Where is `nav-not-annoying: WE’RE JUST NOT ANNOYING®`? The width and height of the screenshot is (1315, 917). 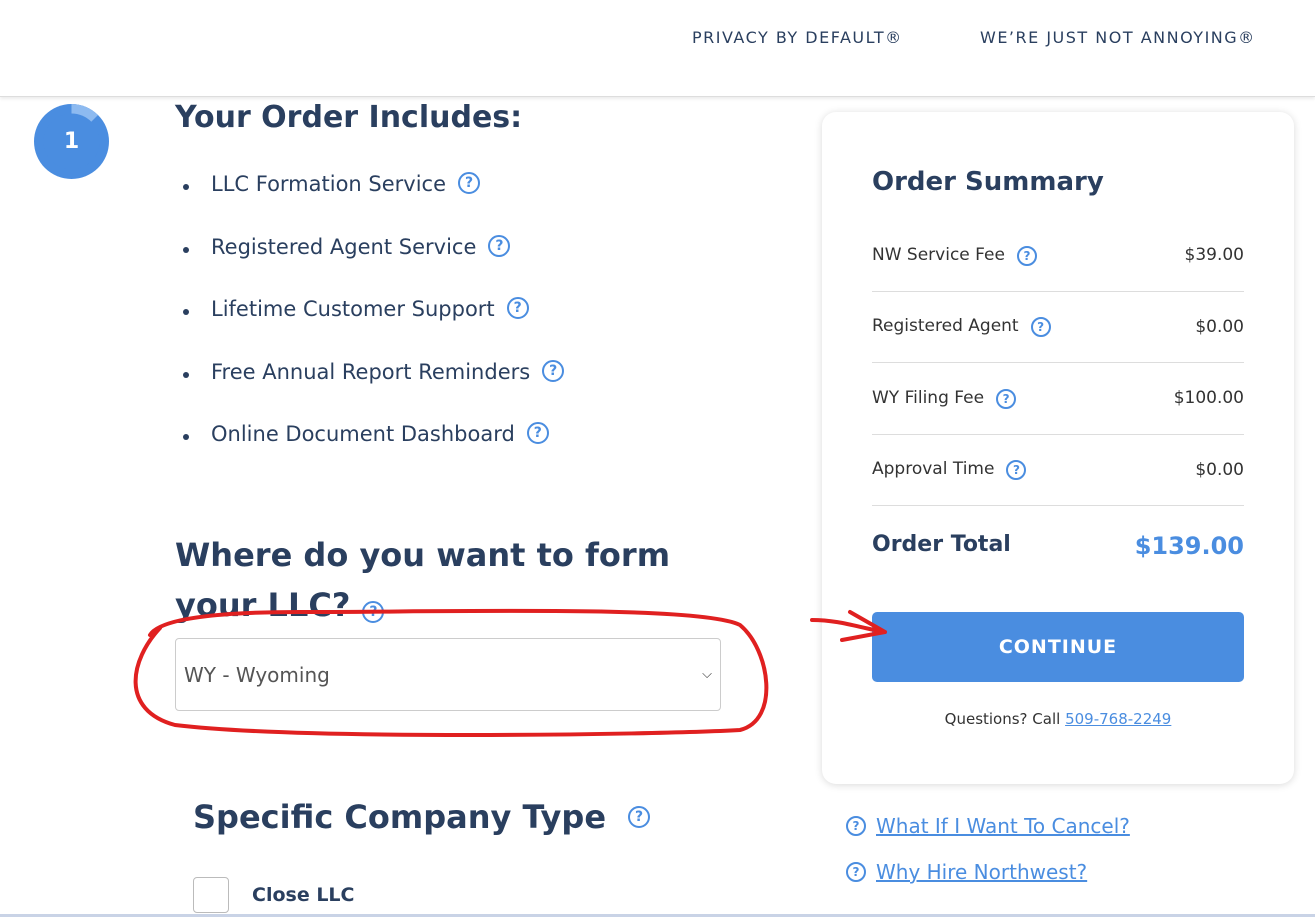
nav-not-annoying: WE’RE JUST NOT ANNOYING® is located at coordinates (1118, 37).